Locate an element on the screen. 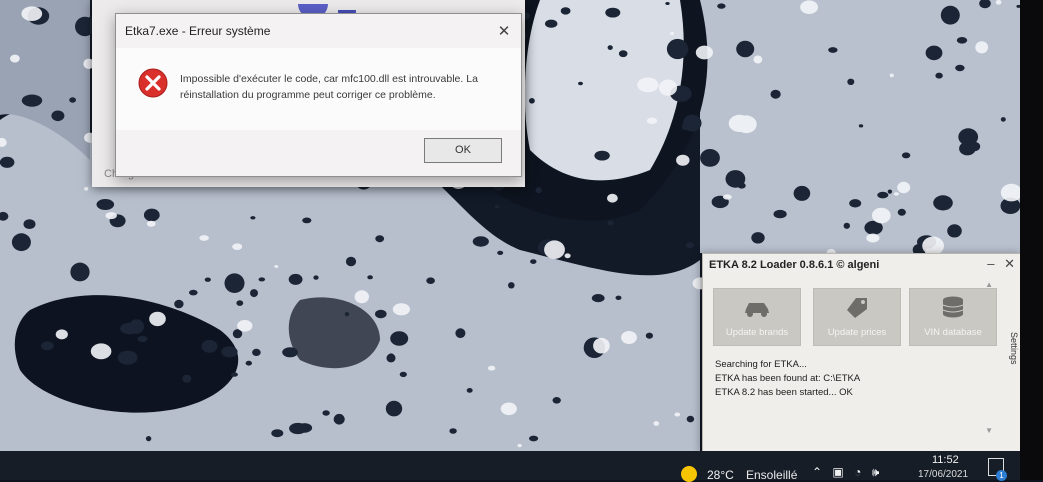  settings-tab: Settings is located at coordinates (1014, 348).